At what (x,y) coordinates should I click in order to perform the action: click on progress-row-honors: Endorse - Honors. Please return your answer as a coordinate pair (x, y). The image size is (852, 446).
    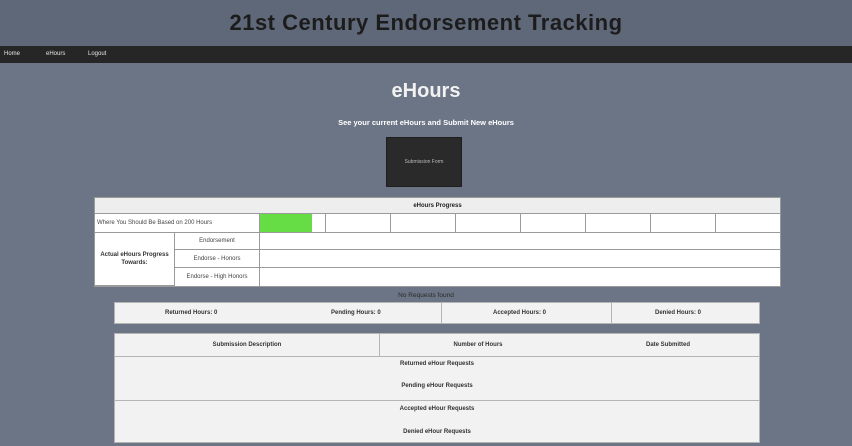
    Looking at the image, I should click on (217, 259).